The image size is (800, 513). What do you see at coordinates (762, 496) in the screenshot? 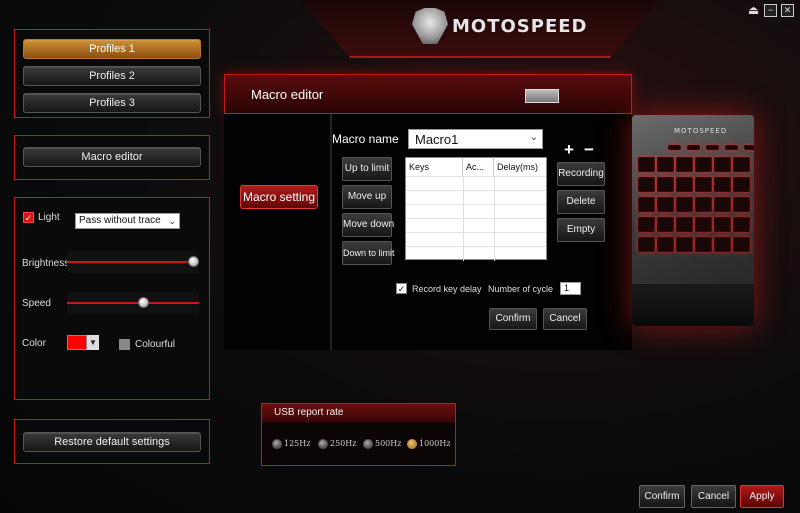
I see `apply-button: Apply` at bounding box center [762, 496].